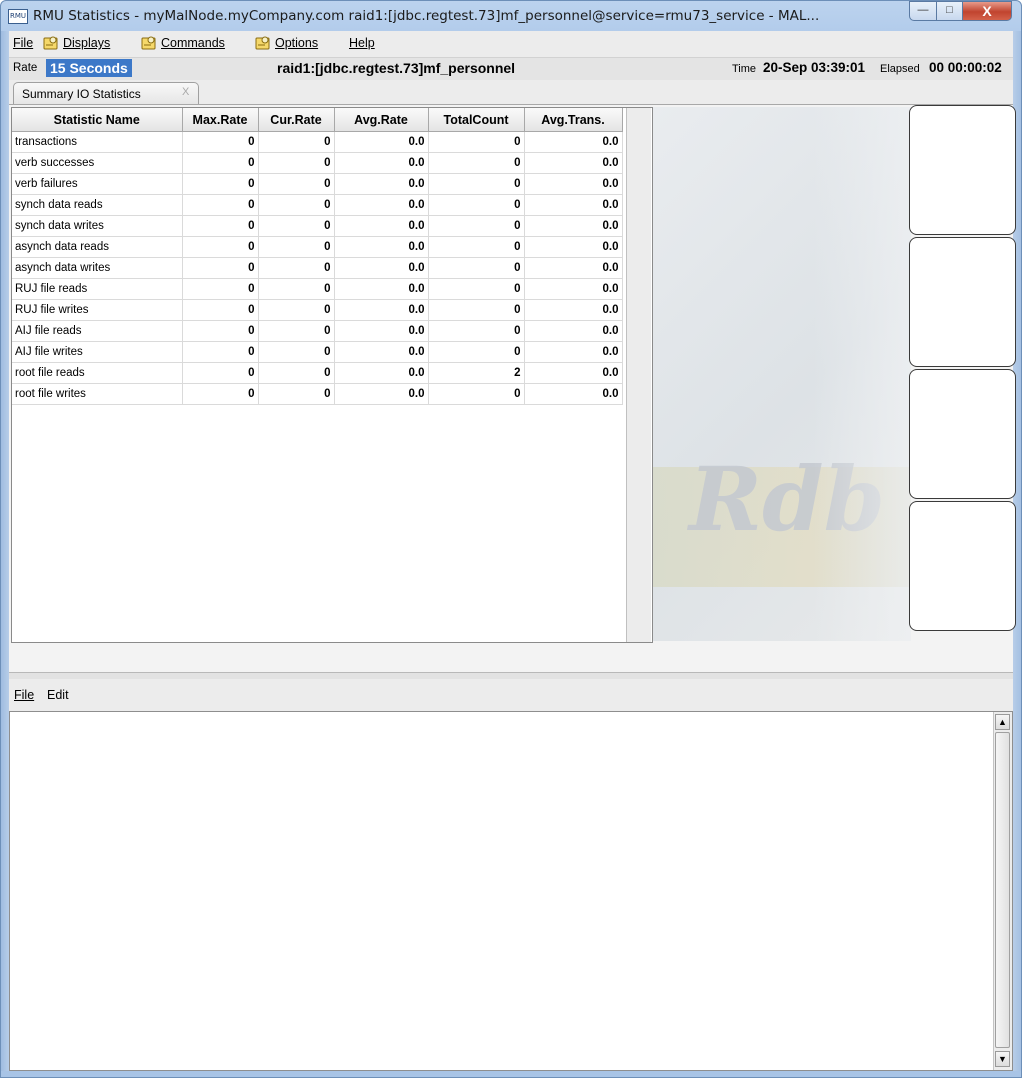 The width and height of the screenshot is (1022, 1078). What do you see at coordinates (317, 226) in the screenshot?
I see `table-row: synch data writes 0 0 0.0 0 0.0` at bounding box center [317, 226].